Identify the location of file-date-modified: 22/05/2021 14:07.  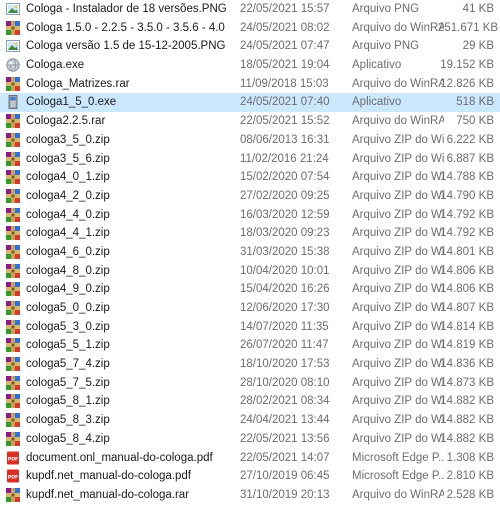
(285, 457).